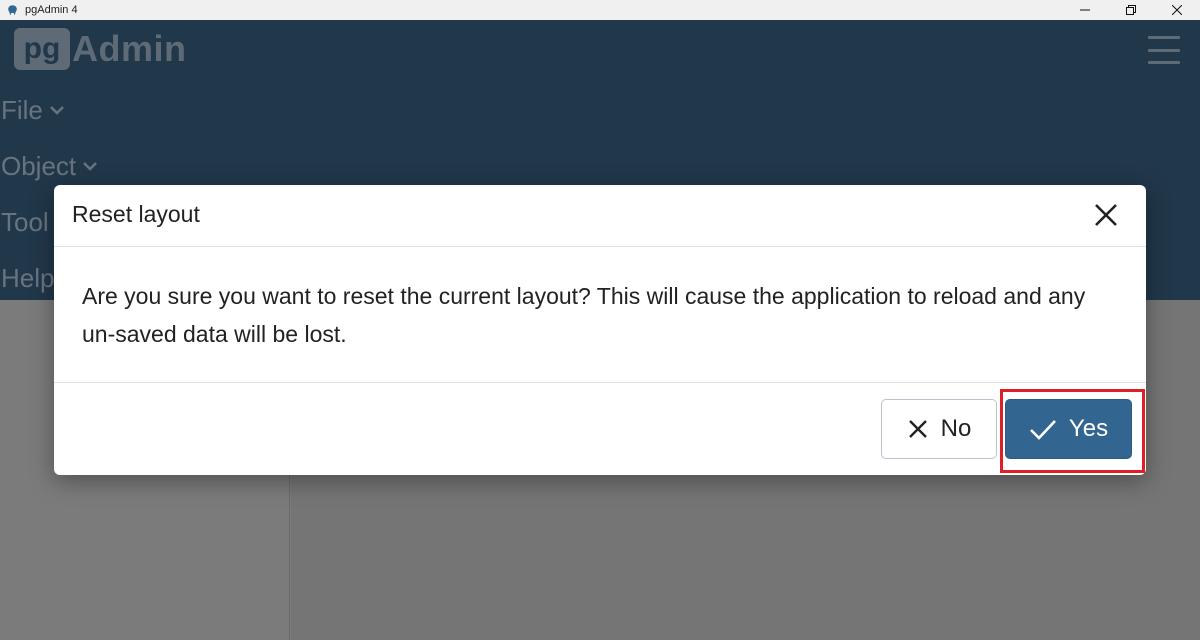 The image size is (1200, 640). What do you see at coordinates (600, 216) in the screenshot?
I see `dialog-header: Reset layout` at bounding box center [600, 216].